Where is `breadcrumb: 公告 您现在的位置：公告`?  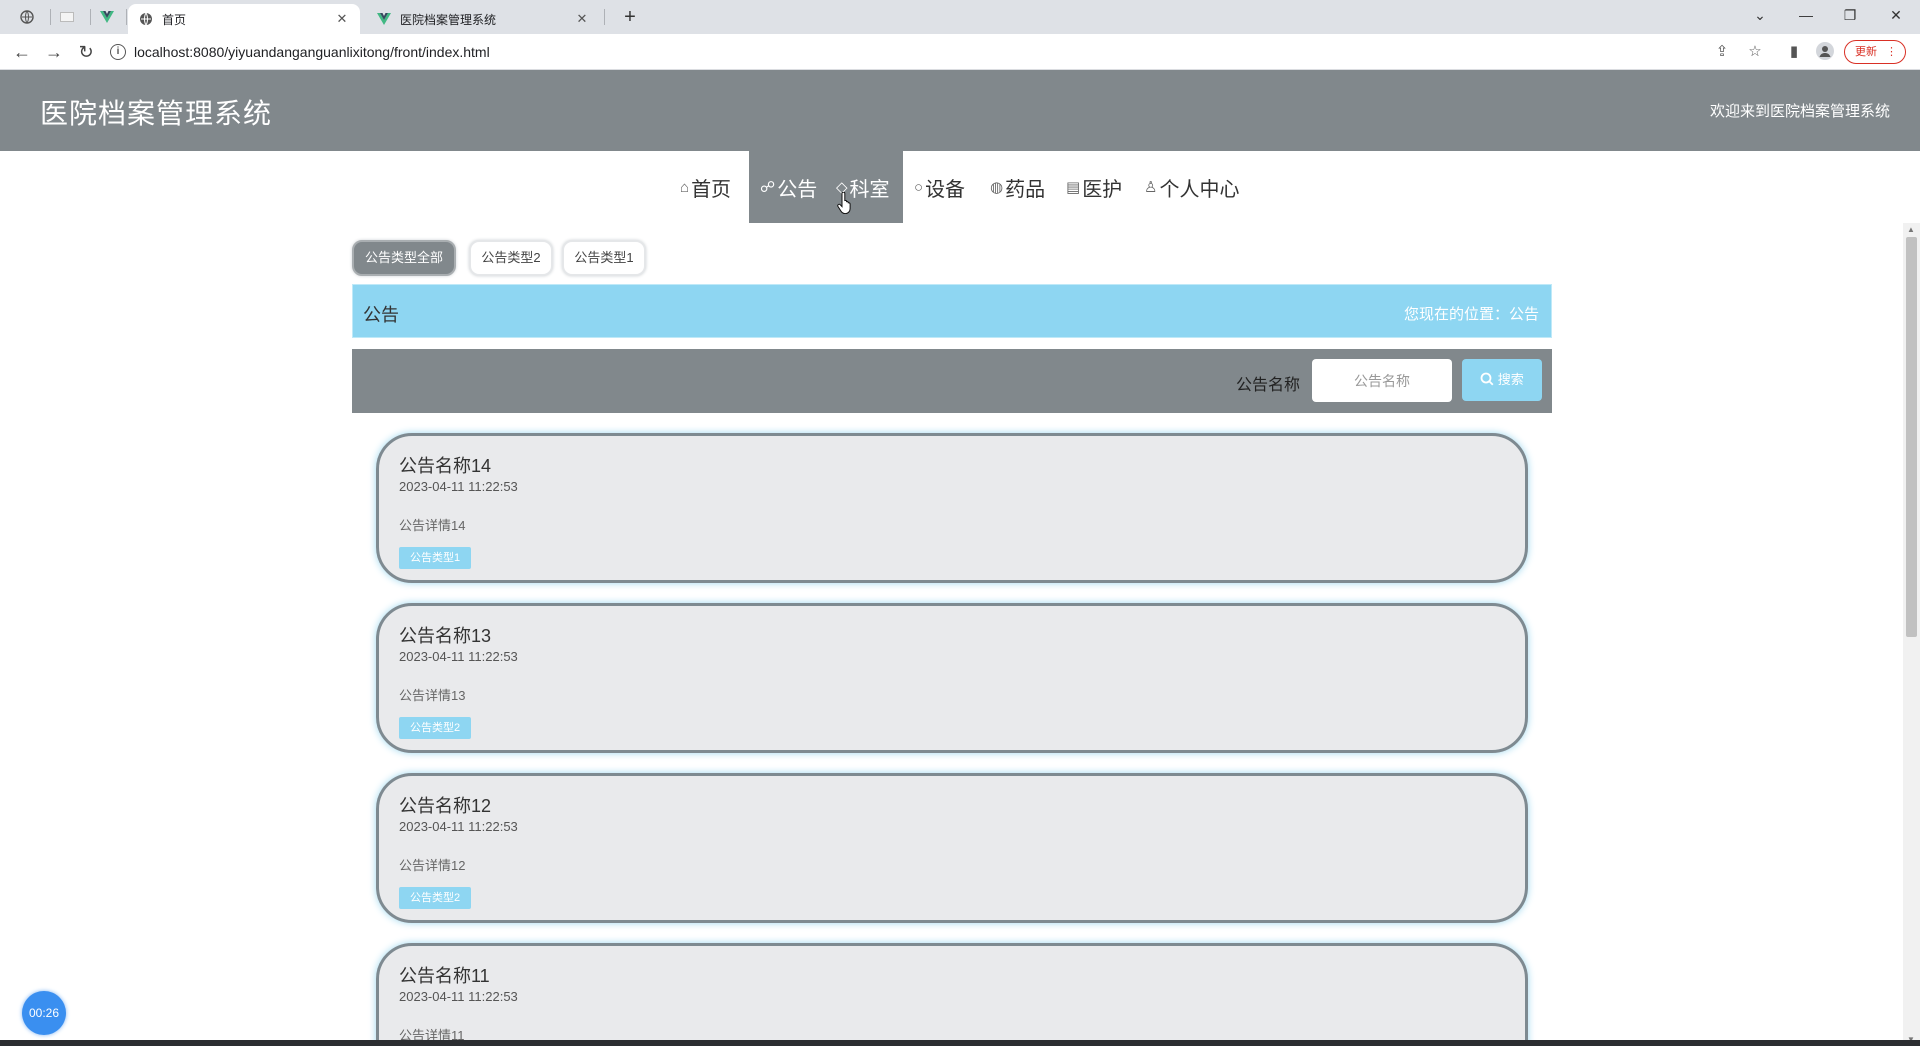
breadcrumb: 公告 您现在的位置：公告 is located at coordinates (952, 311).